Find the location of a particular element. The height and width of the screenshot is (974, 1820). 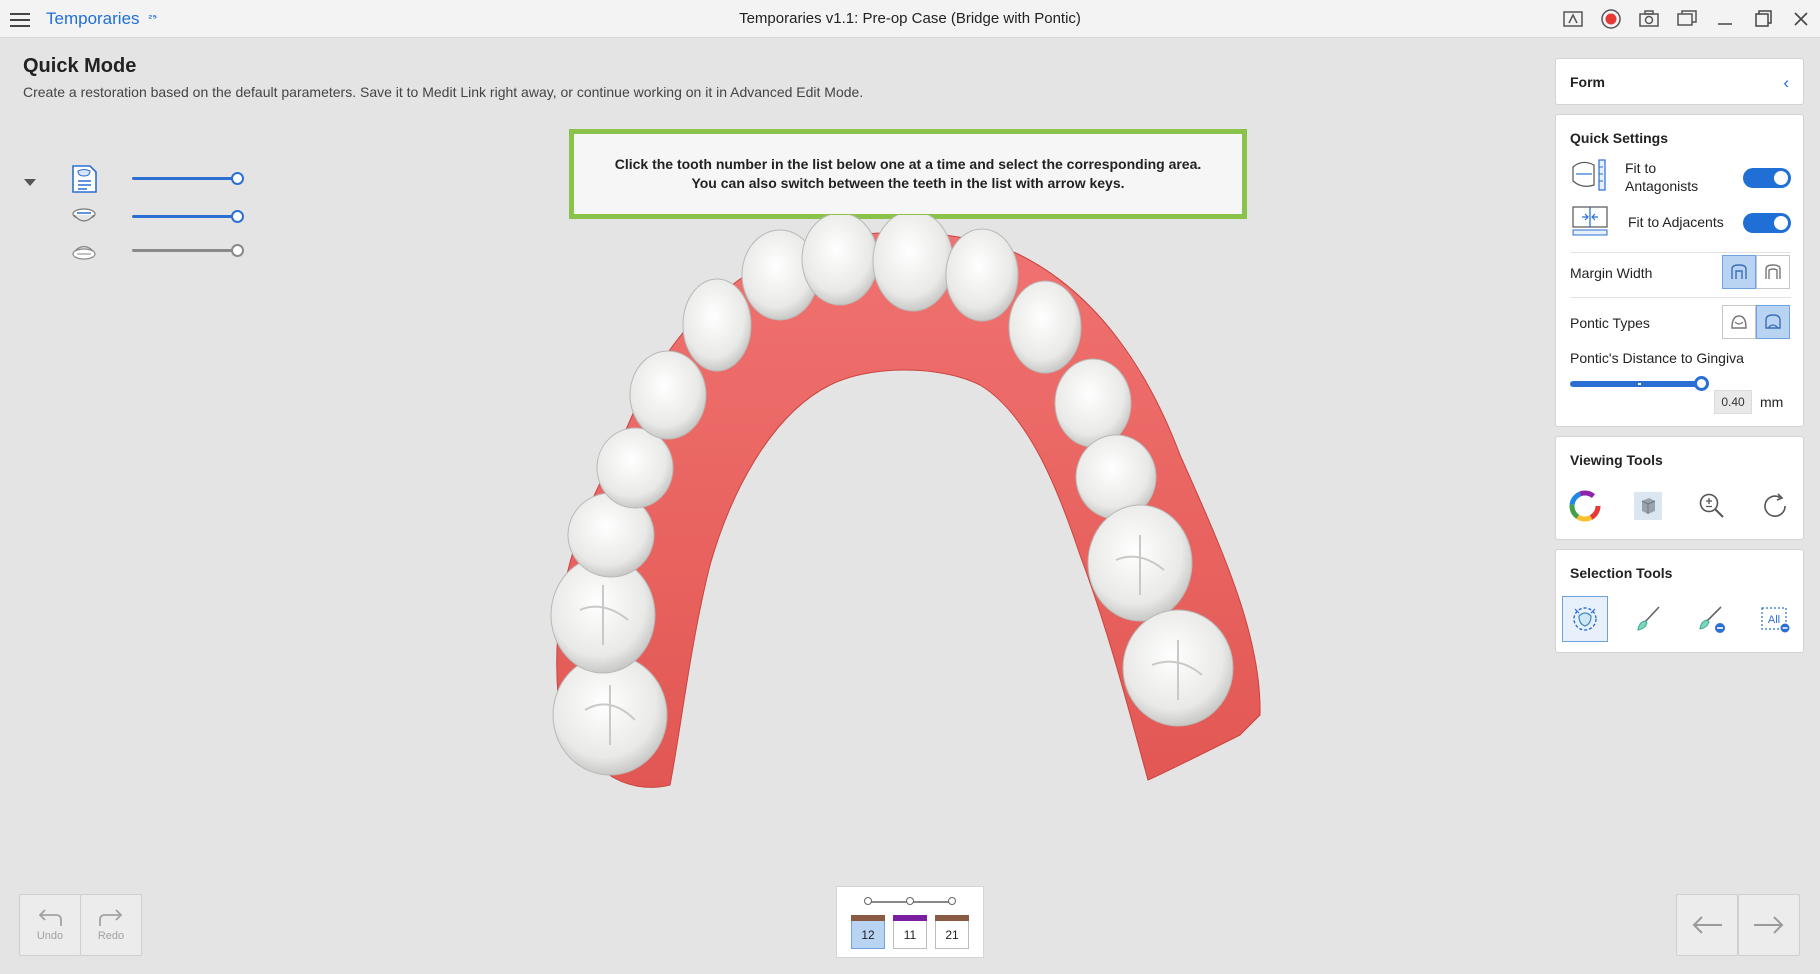

fit-to-adjacents-label: Fit to Adjacents is located at coordinates (1676, 222).